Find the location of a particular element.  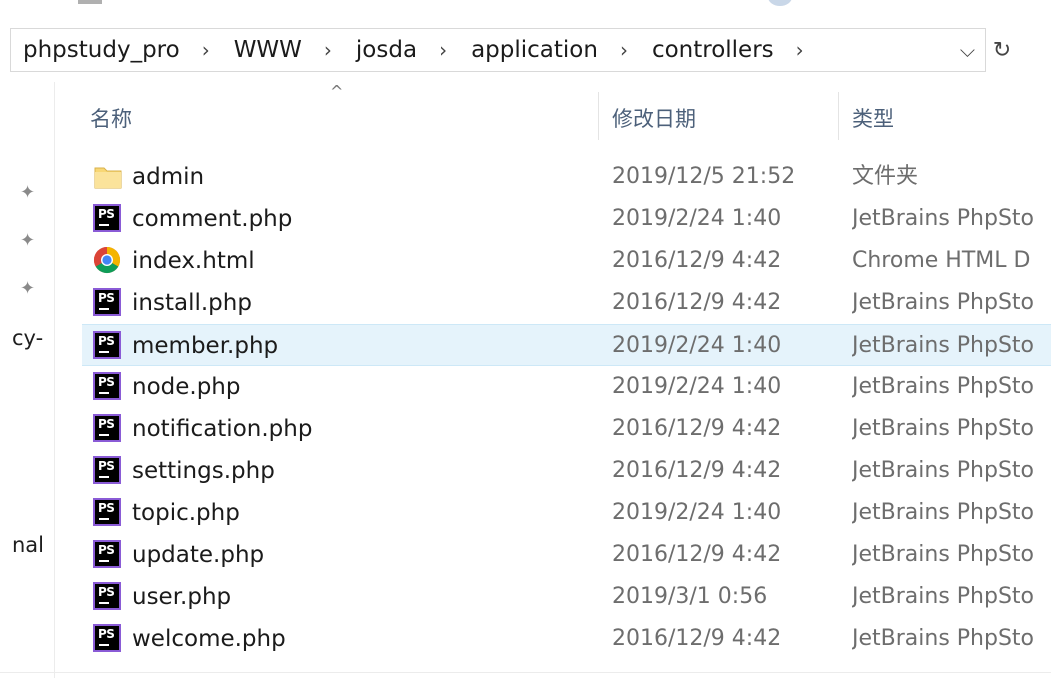

nav-item-fragment: nal is located at coordinates (28, 545).